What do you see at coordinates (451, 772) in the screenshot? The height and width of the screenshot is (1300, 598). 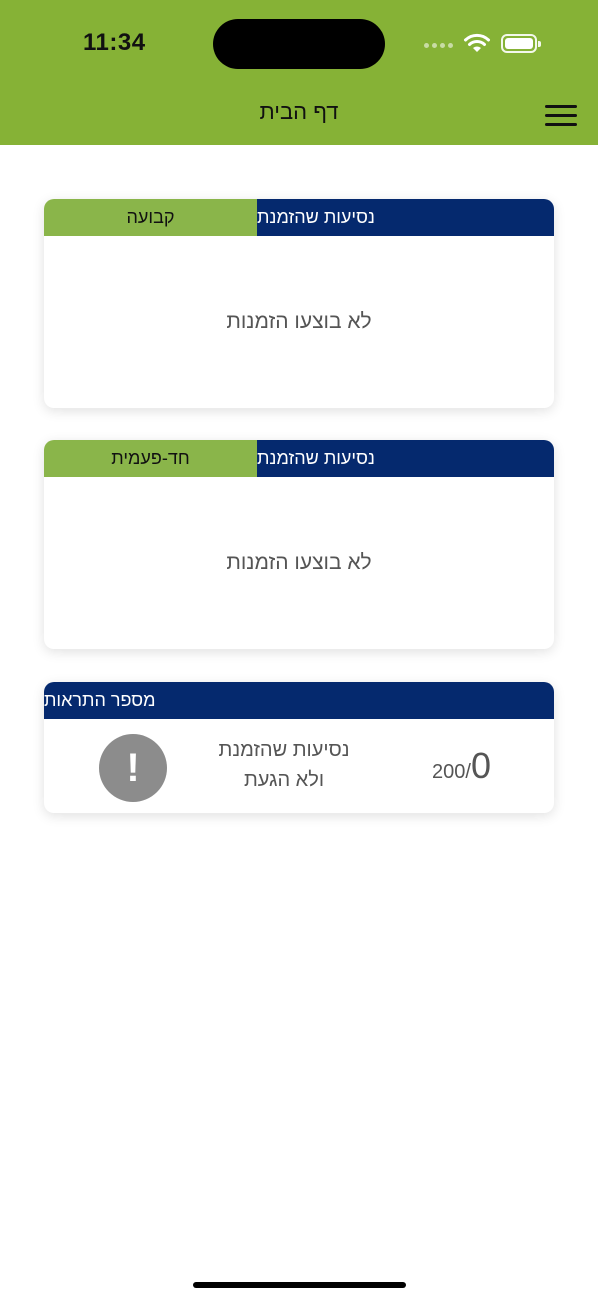 I see `alerts-limit: 200/` at bounding box center [451, 772].